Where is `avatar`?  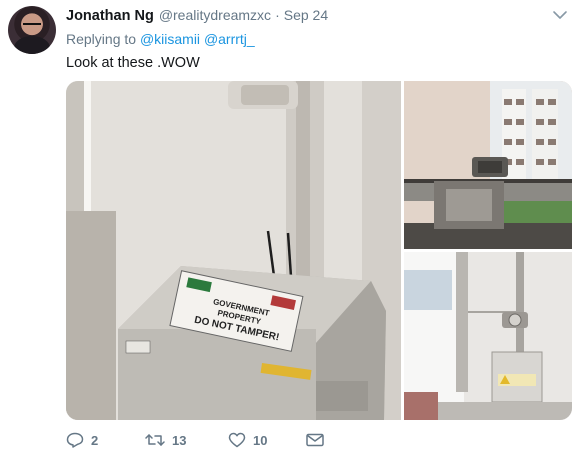
avatar is located at coordinates (32, 30).